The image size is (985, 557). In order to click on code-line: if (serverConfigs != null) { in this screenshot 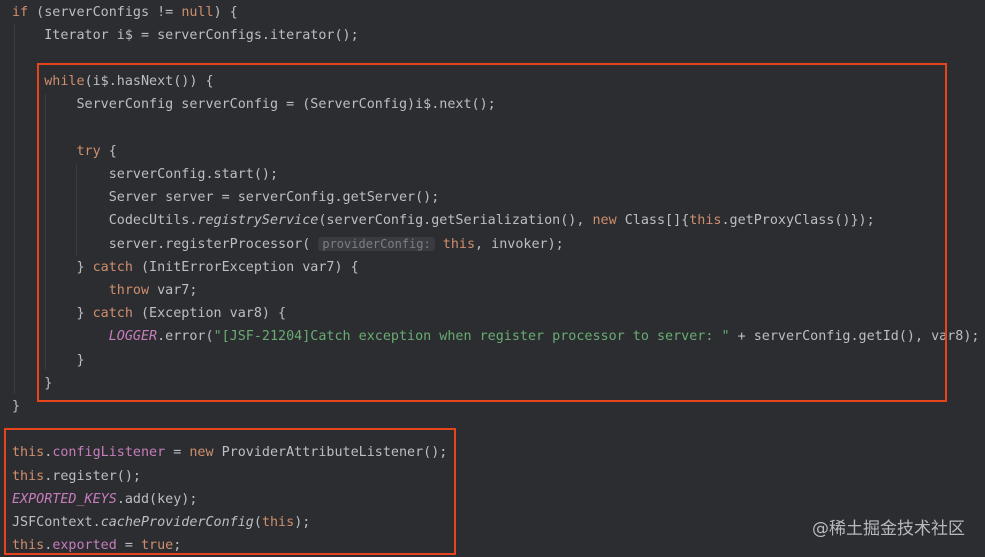, I will do `click(125, 12)`.